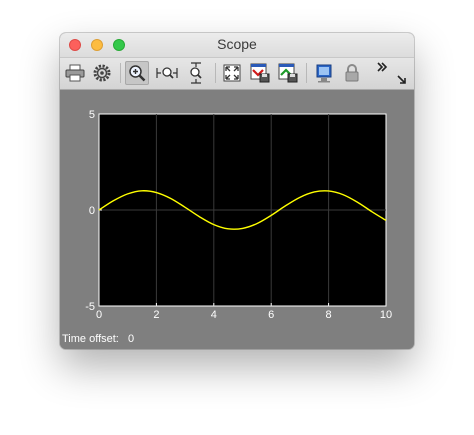 The image size is (474, 435). I want to click on lock-button, so click(352, 73).